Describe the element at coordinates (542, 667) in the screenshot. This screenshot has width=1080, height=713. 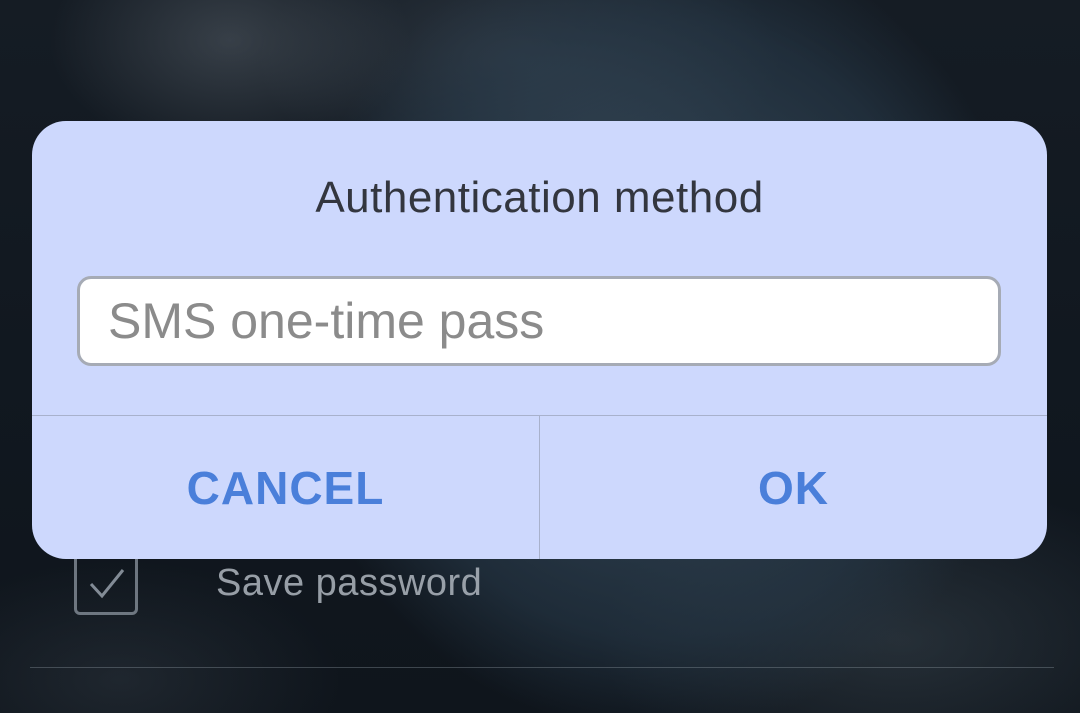
I see `form-divider` at that location.